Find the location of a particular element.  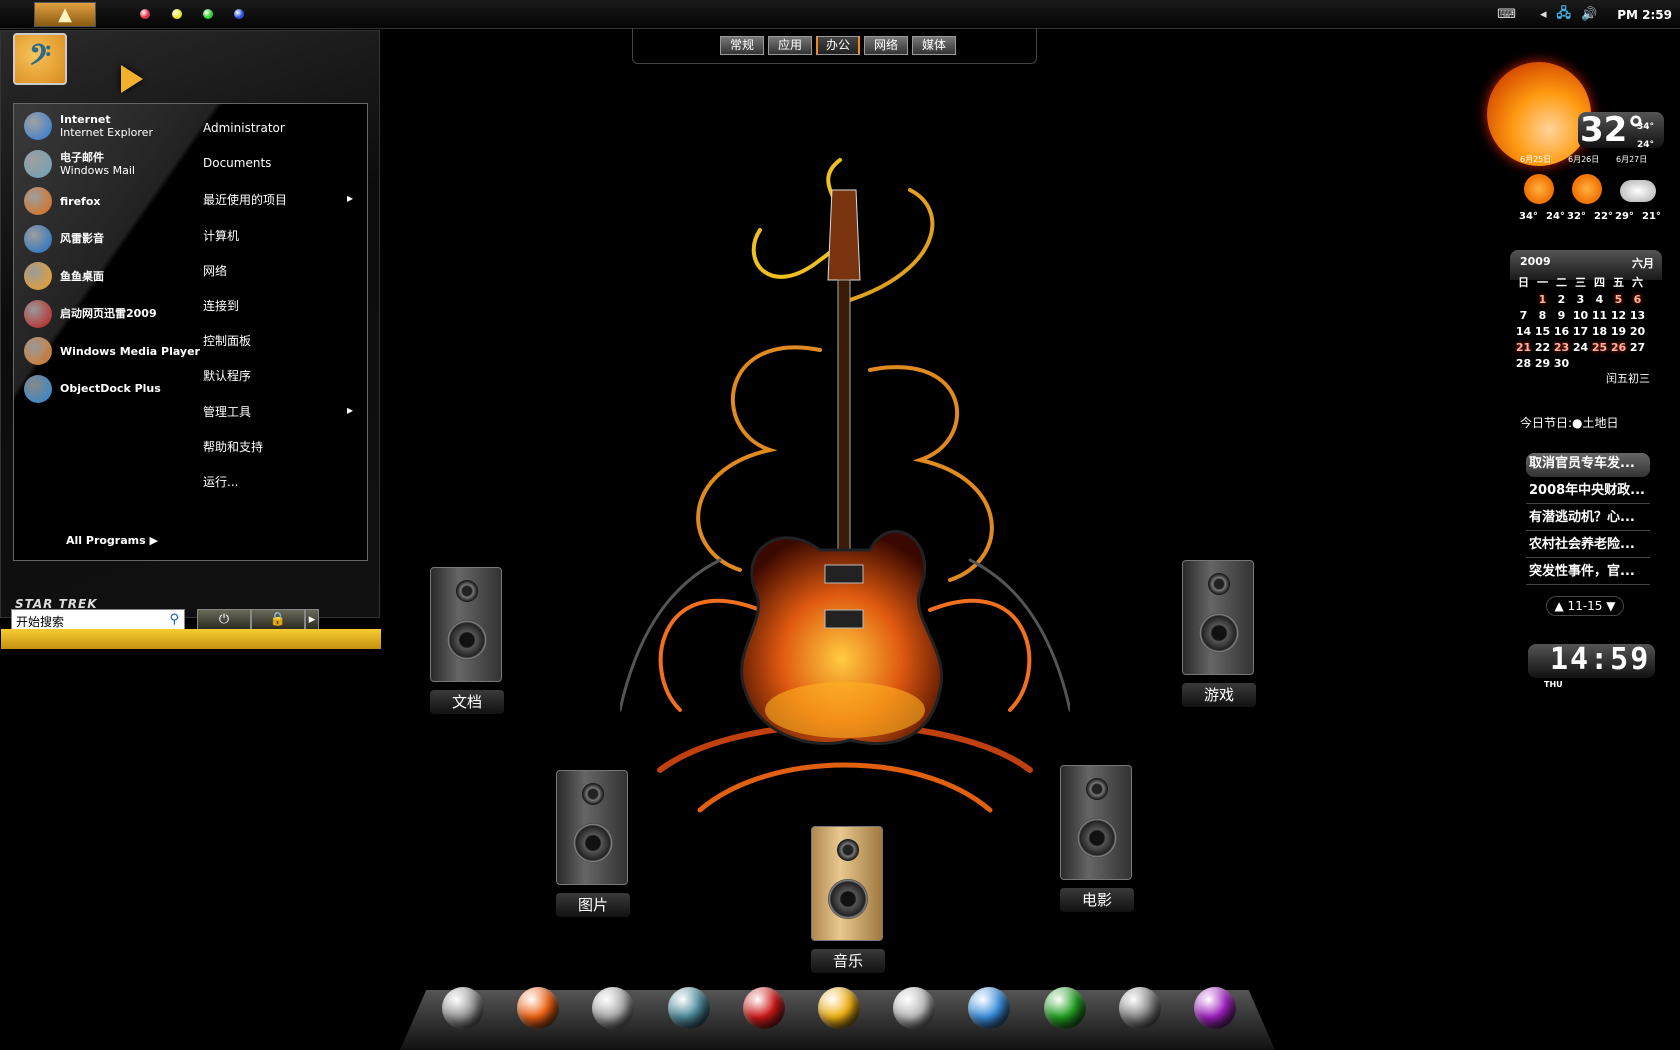

desktop-folder: 音乐 is located at coordinates (848, 899).